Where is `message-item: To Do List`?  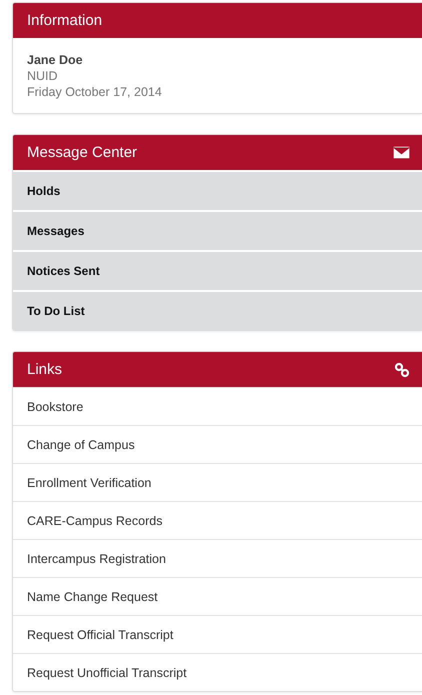 message-item: To Do List is located at coordinates (217, 310).